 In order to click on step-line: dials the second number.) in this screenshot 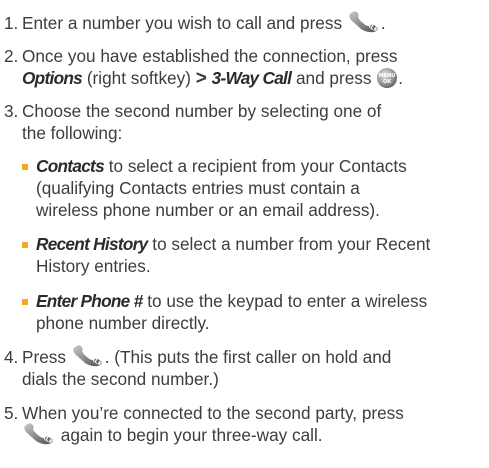, I will do `click(120, 379)`.